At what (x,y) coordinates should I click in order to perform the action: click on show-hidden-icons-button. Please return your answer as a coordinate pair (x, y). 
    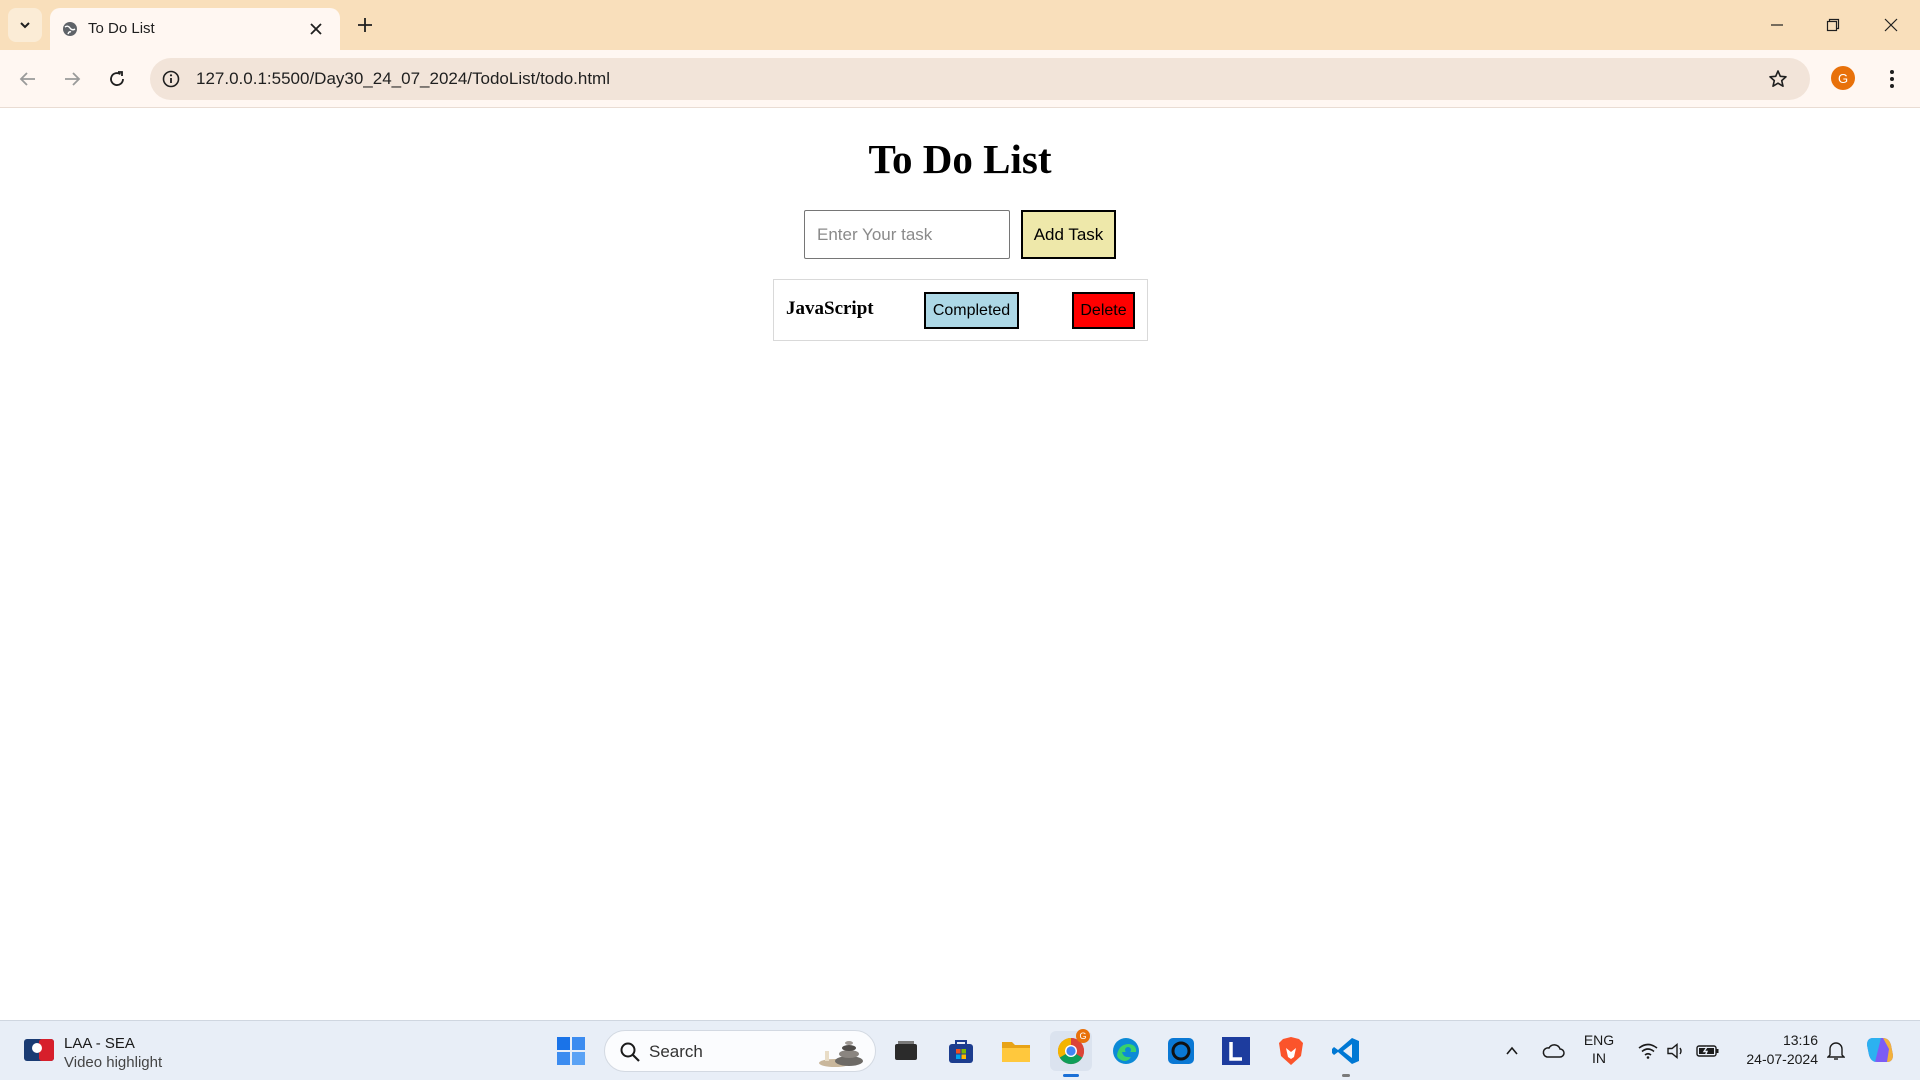
    Looking at the image, I should click on (1512, 1051).